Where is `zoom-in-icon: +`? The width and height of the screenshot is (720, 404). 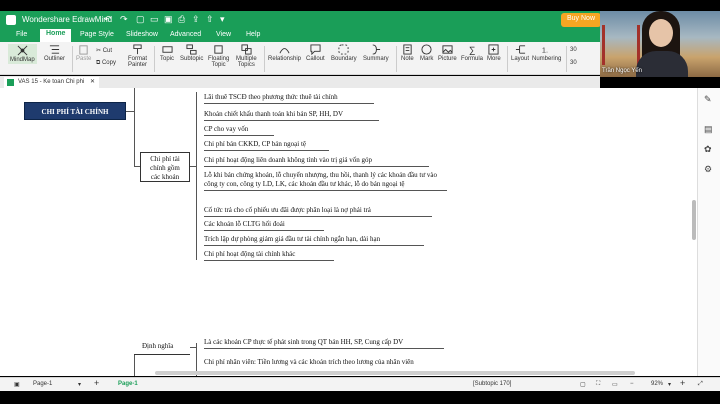
zoom-in-icon: + is located at coordinates (682, 383).